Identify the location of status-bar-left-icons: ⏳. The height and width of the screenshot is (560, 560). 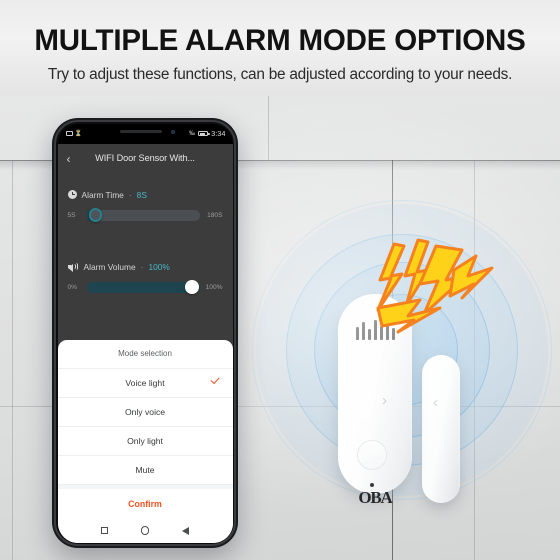
(73, 133).